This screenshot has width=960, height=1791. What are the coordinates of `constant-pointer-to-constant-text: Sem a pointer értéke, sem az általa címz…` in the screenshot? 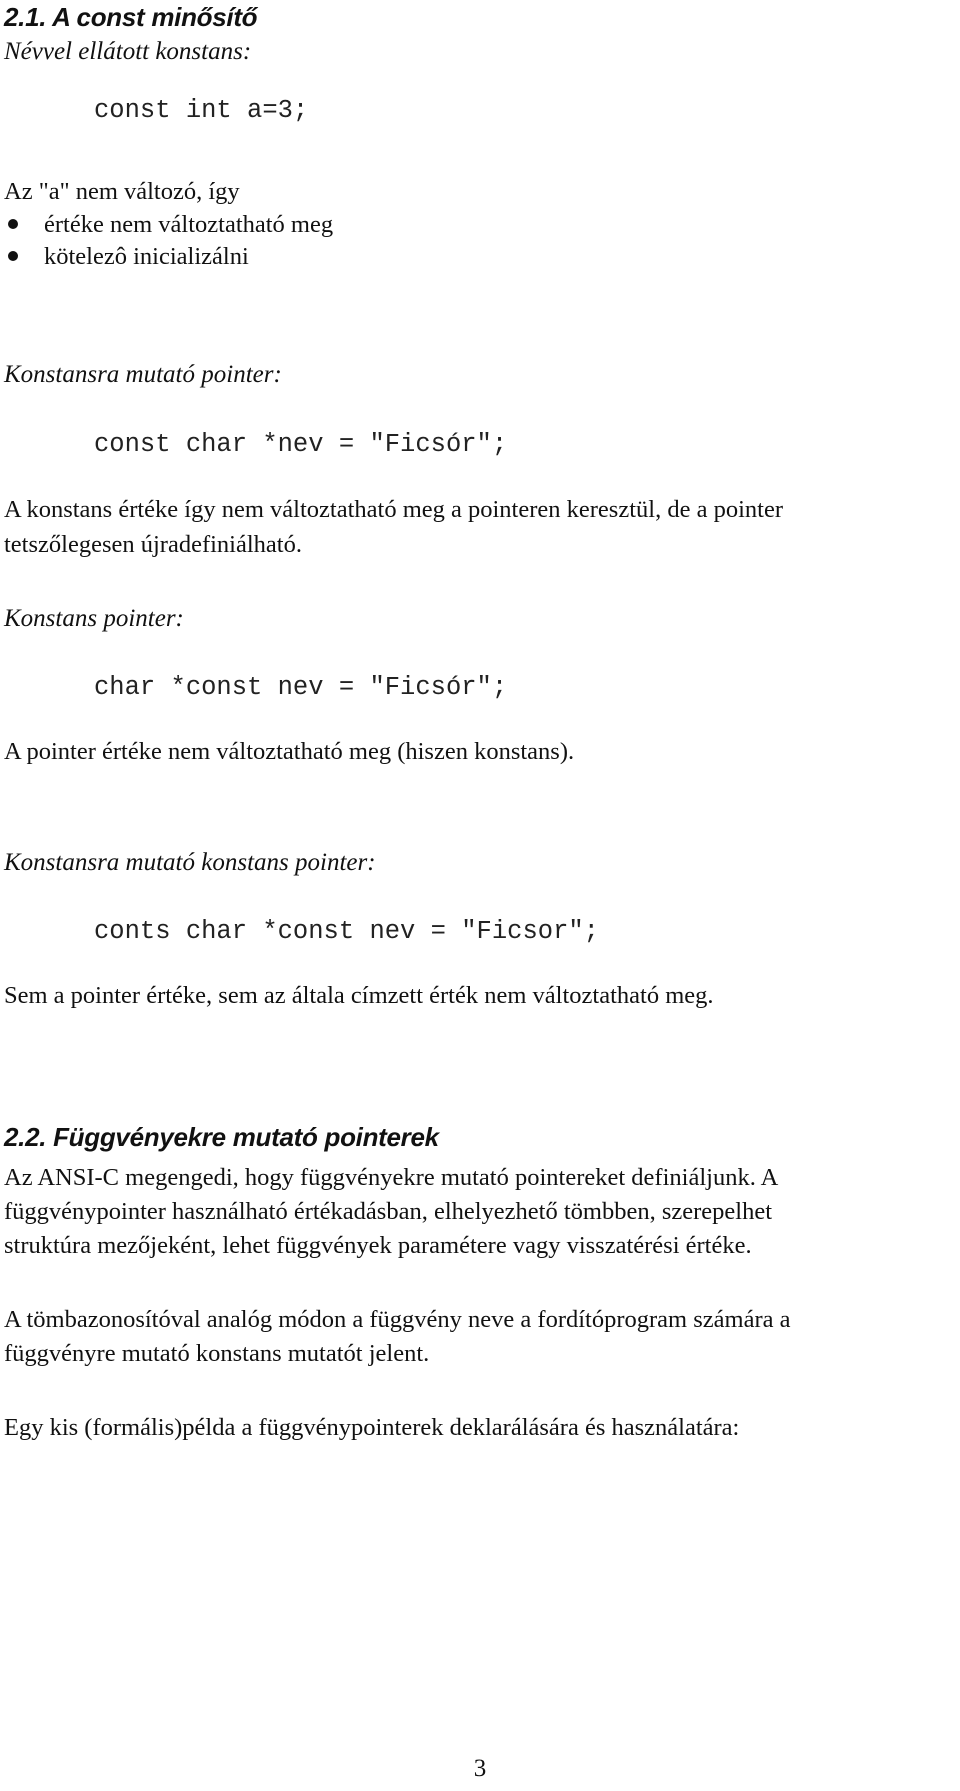 It's located at (359, 995).